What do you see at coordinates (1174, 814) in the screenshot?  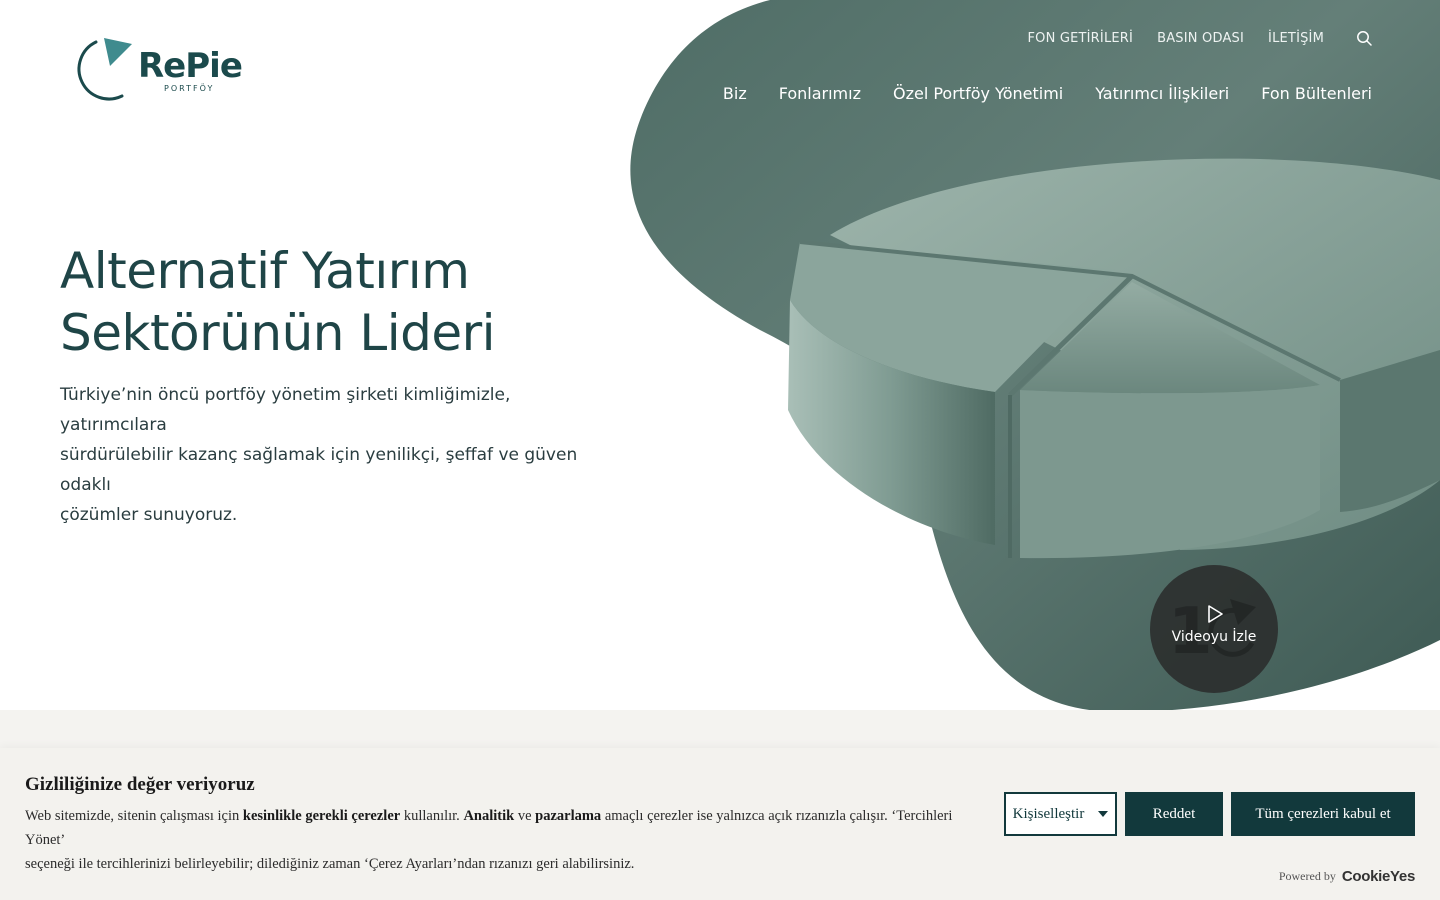 I see `reject-button: Reddet` at bounding box center [1174, 814].